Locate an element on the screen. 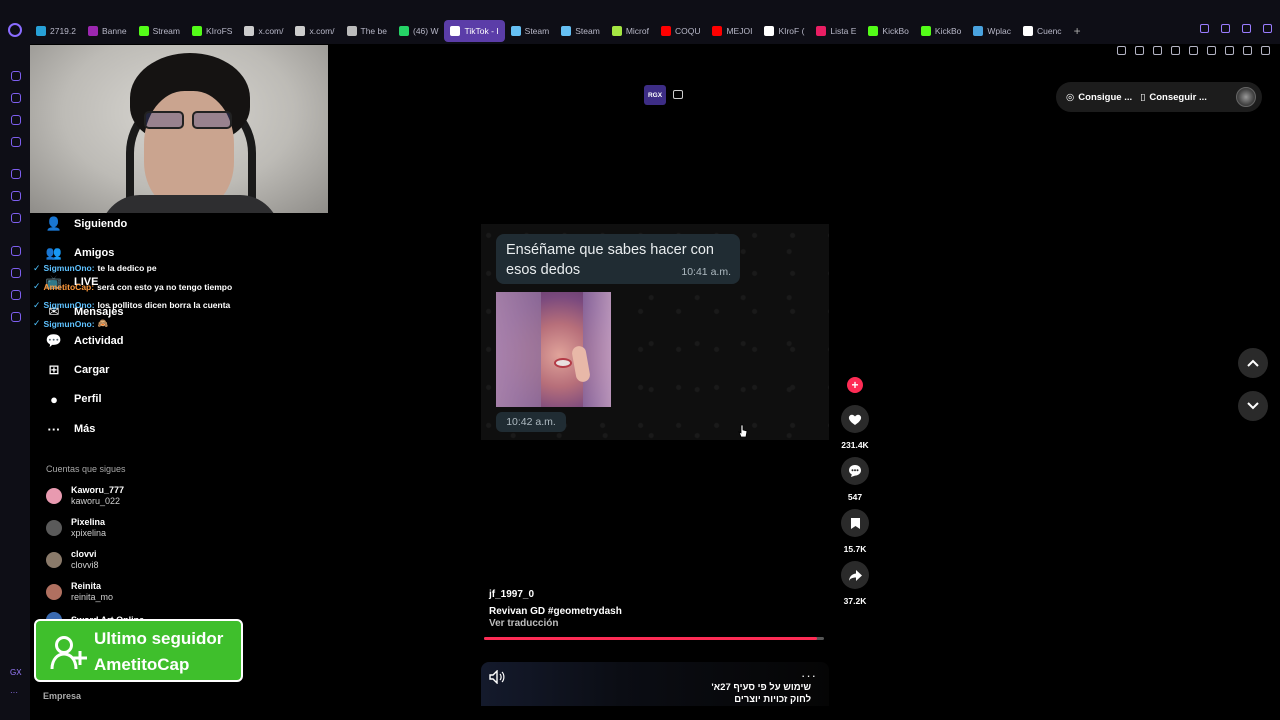  heart-icon is located at coordinates (1211, 50).